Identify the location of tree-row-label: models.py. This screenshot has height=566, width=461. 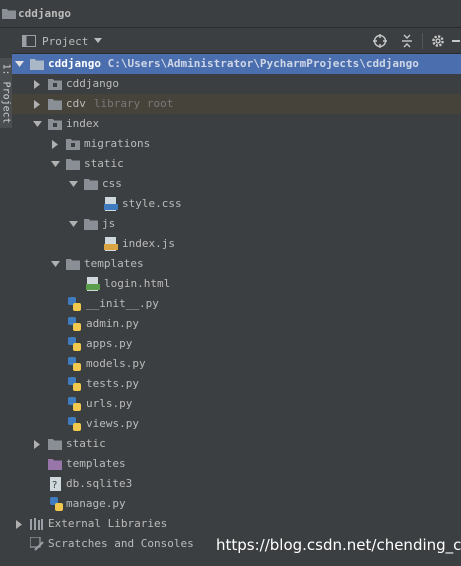
(116, 363).